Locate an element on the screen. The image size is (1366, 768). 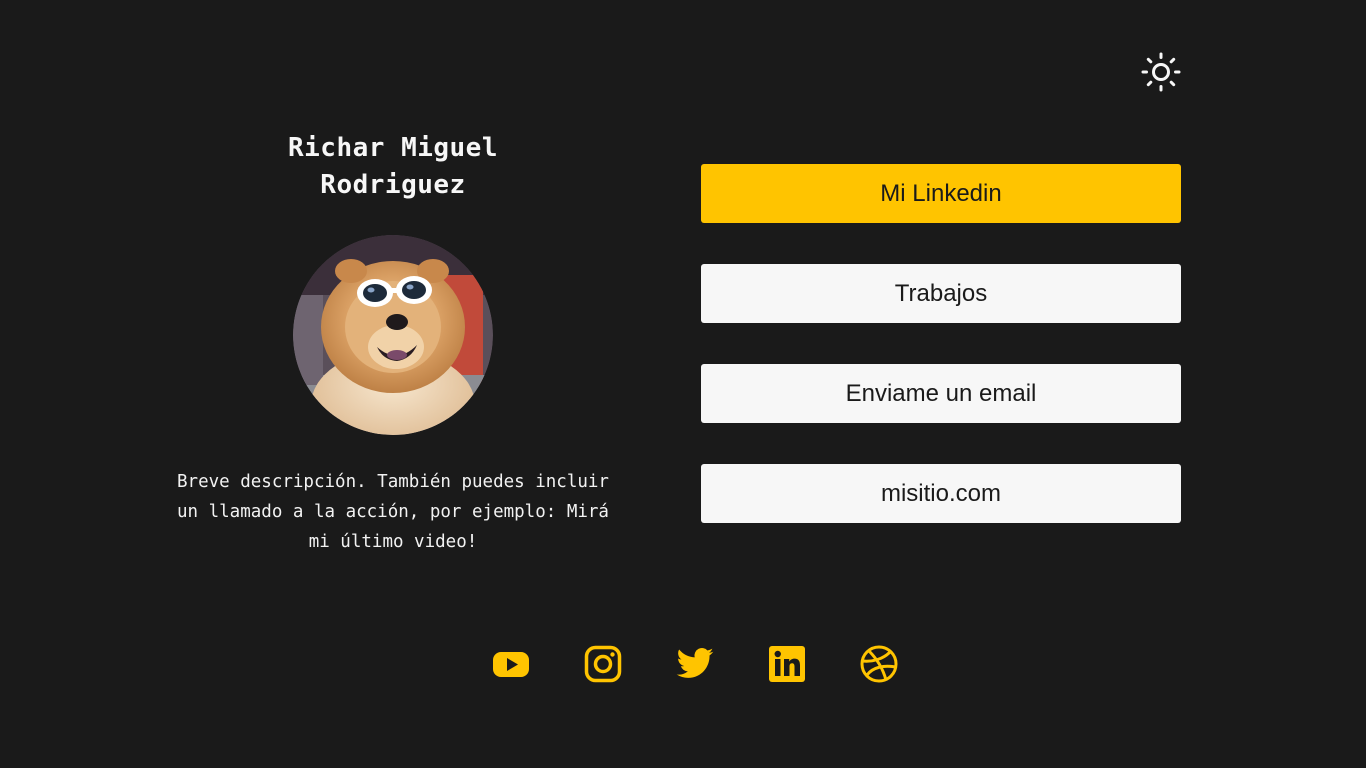
email-link-button: Enviame un email is located at coordinates (941, 393).